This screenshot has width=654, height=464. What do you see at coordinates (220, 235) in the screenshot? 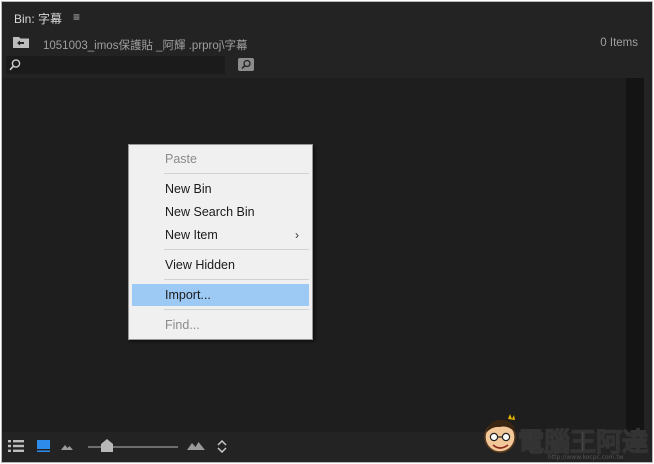
I see `menu-item-new-item: New Item ›` at bounding box center [220, 235].